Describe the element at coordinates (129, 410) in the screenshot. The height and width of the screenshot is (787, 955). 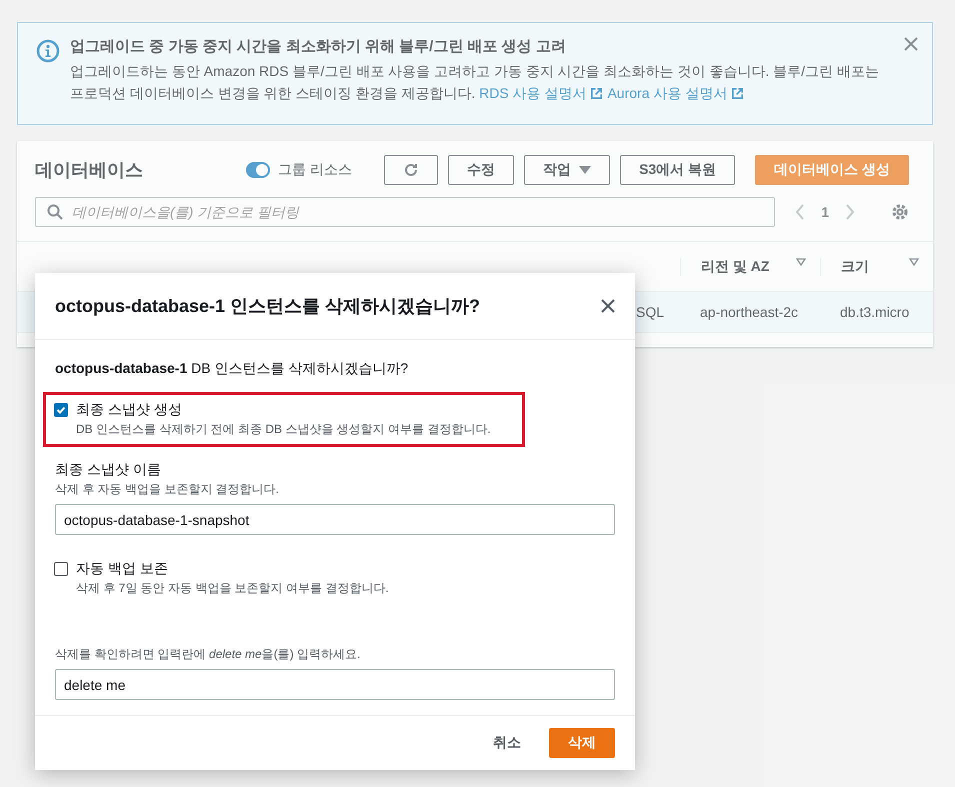
I see `checkbox-label: 최종 스냅샷 생성` at that location.